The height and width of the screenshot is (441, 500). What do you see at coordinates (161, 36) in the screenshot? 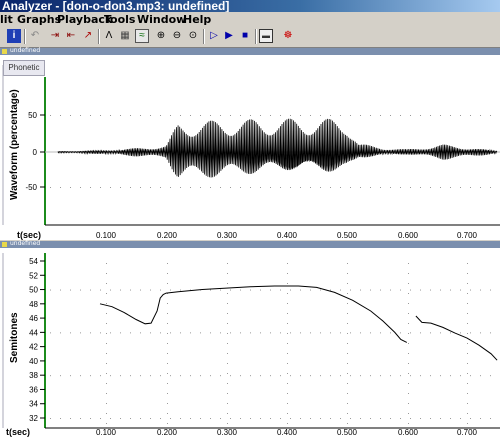
I see `zoom-in-icon: ⊕` at bounding box center [161, 36].